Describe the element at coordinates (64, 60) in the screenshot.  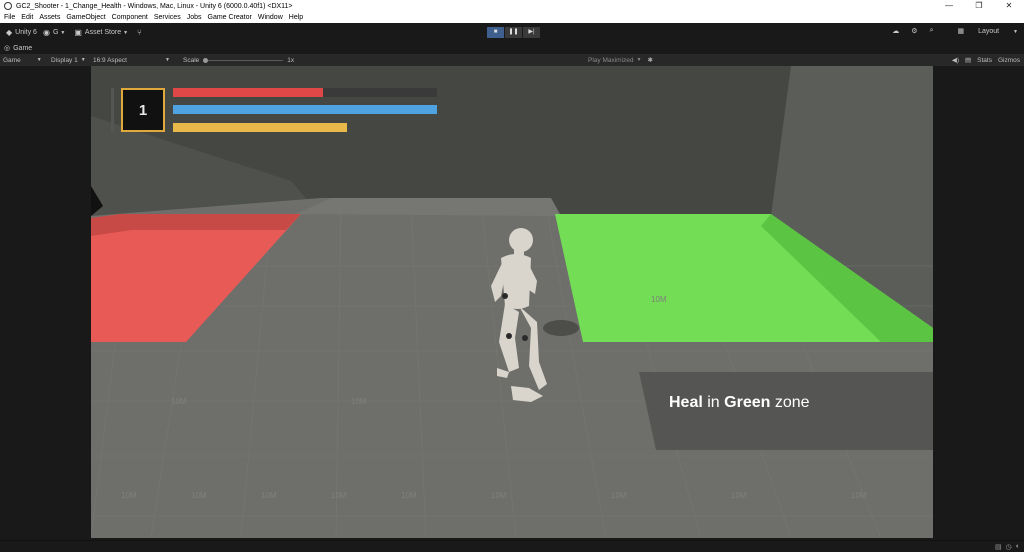
I see `display-label: Display 1` at that location.